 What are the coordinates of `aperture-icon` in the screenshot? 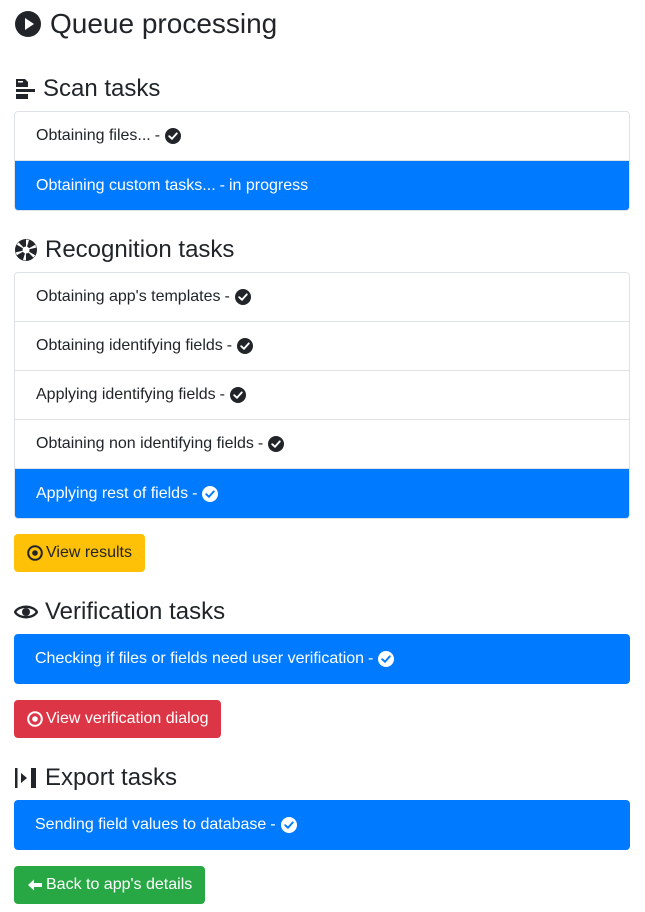 It's located at (26, 250).